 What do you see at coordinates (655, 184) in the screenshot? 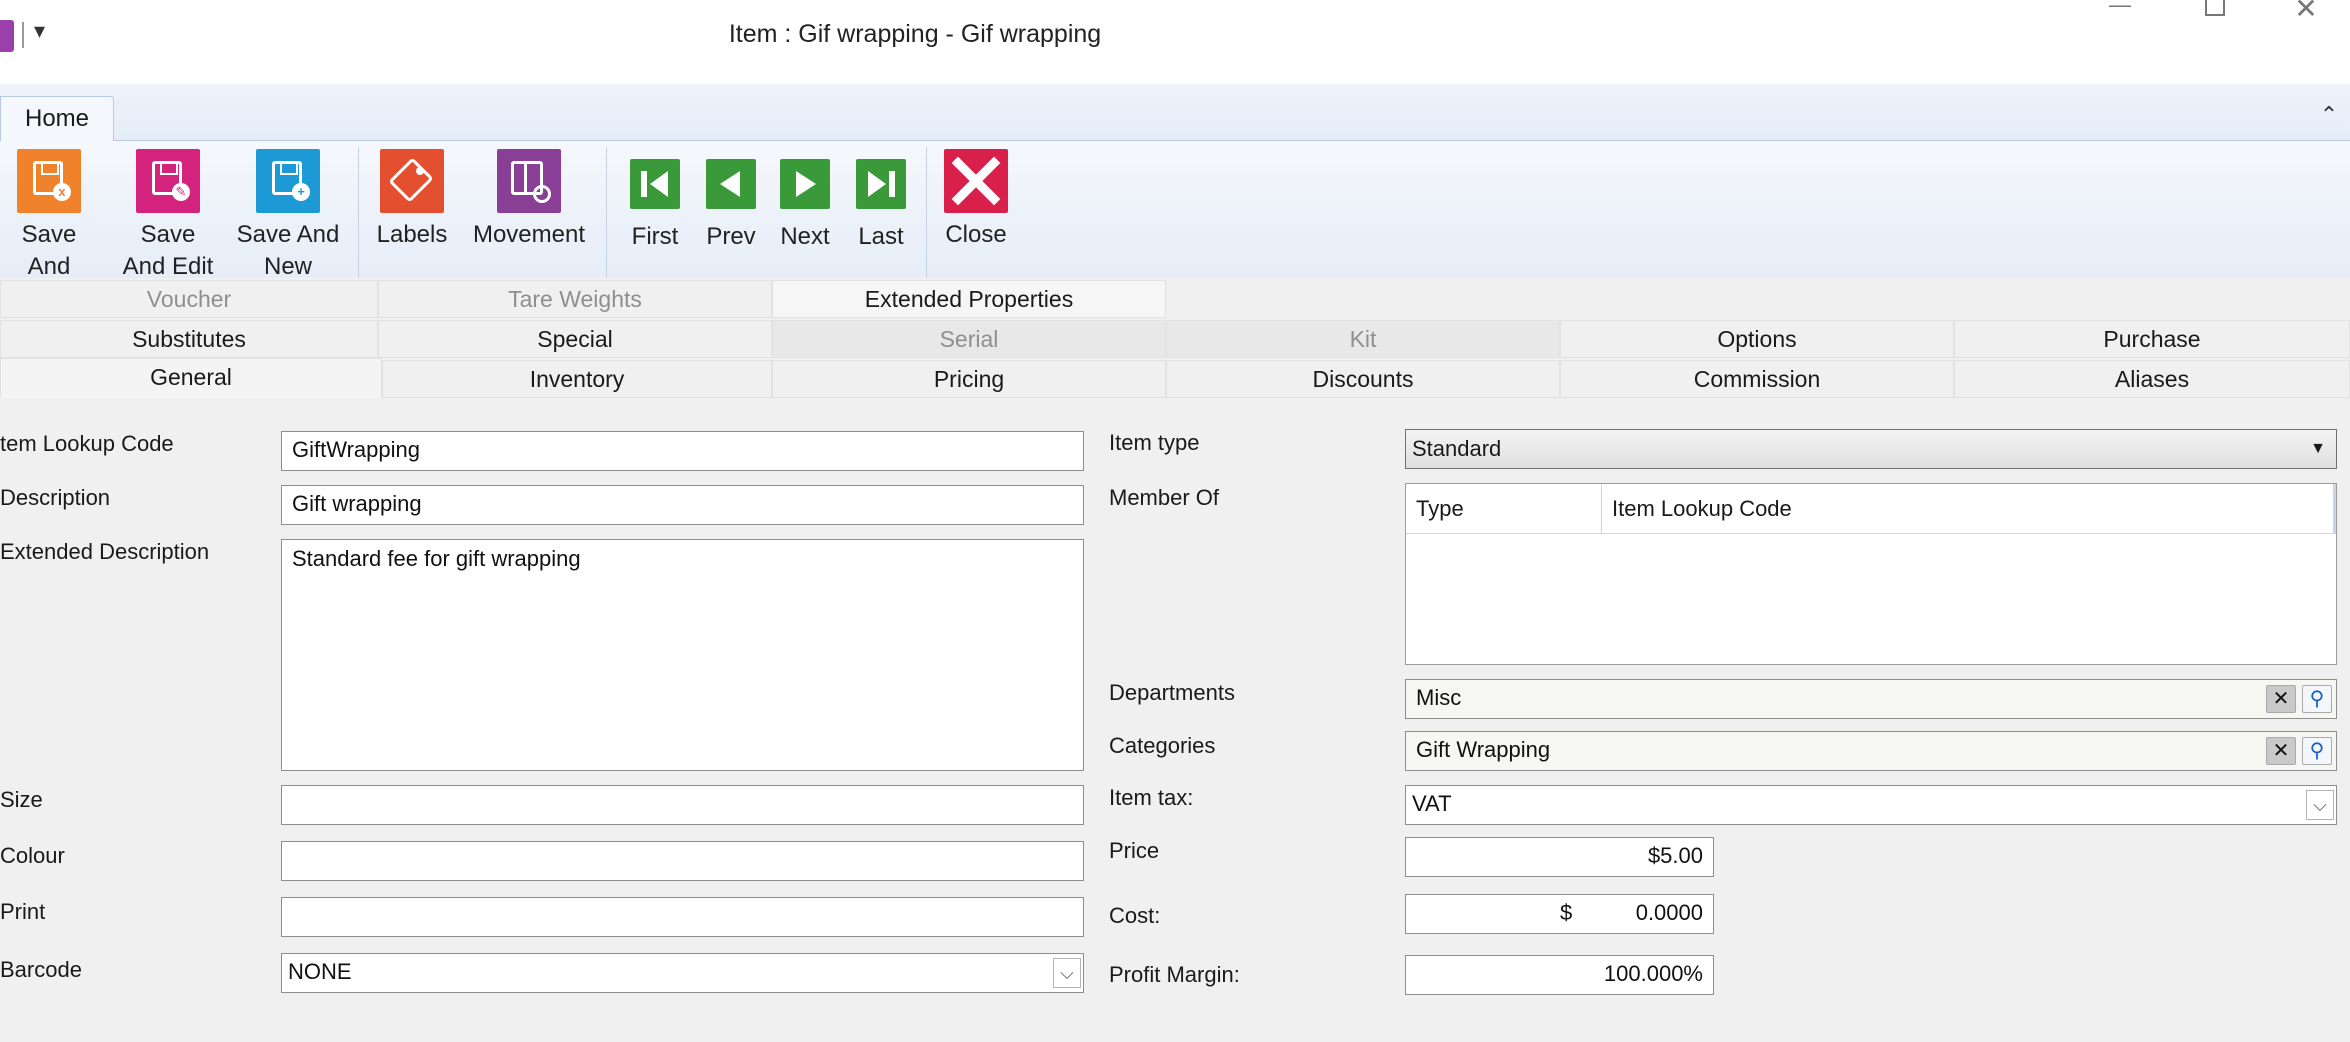
I see `first-icon` at bounding box center [655, 184].